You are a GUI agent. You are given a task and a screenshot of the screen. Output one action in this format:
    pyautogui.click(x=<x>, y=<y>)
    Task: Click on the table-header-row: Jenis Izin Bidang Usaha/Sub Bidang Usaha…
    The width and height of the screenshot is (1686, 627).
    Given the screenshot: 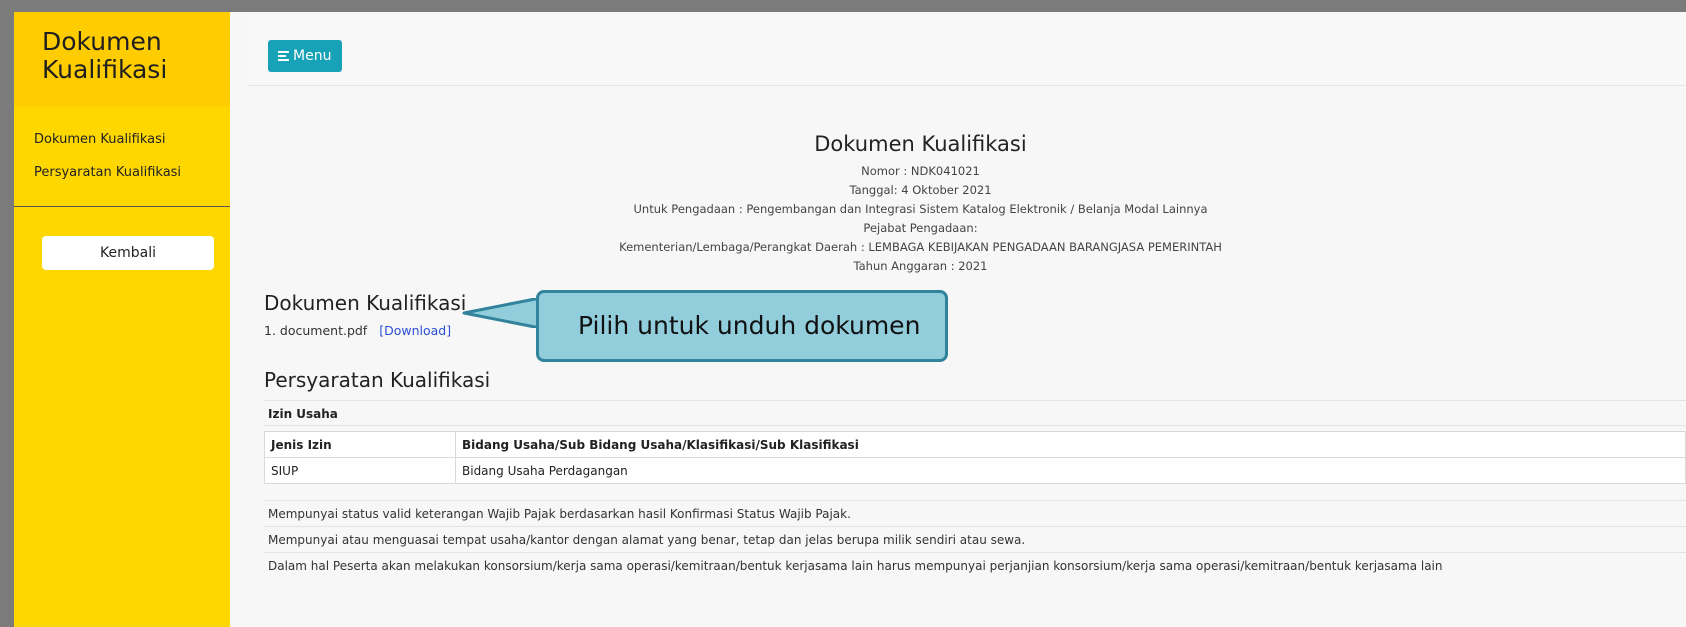 What is the action you would take?
    pyautogui.click(x=975, y=444)
    